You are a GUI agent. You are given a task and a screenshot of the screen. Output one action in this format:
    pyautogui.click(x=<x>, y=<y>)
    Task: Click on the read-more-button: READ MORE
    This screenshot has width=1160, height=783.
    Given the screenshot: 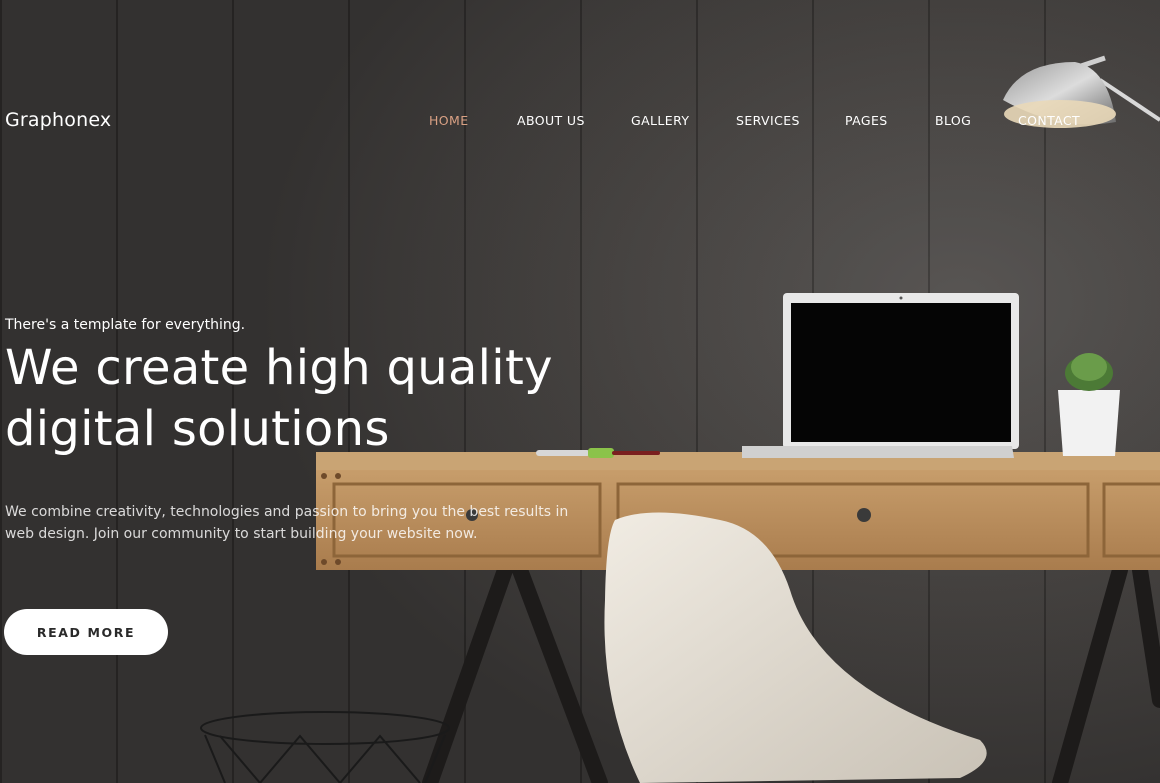 What is the action you would take?
    pyautogui.click(x=86, y=632)
    